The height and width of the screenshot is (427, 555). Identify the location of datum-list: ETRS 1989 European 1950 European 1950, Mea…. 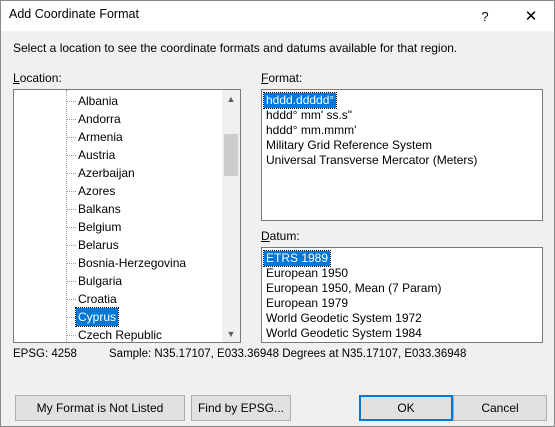
(402, 295).